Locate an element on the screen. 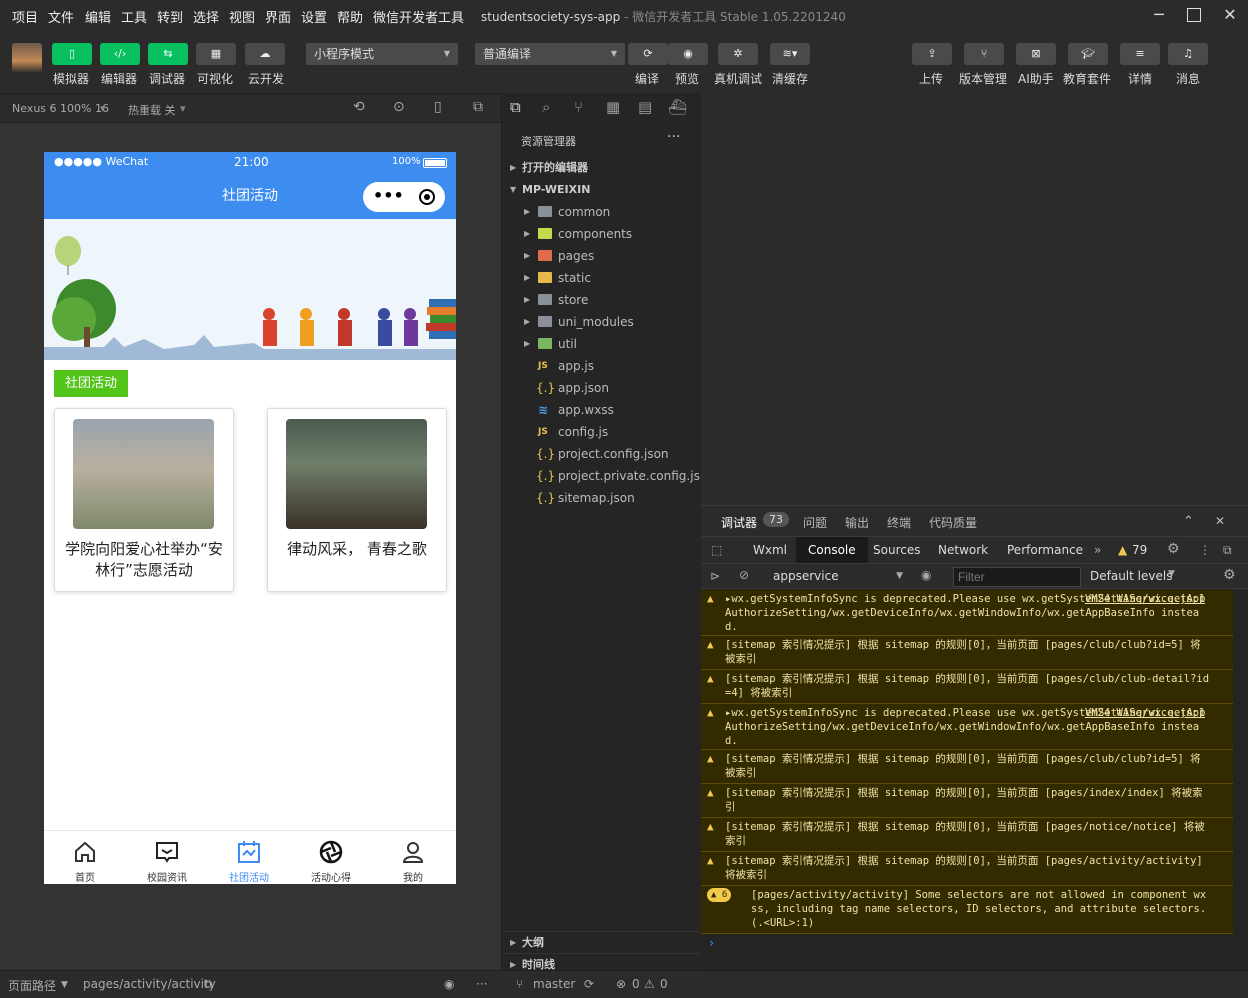  tab-home: 首页 is located at coordinates (85, 857).